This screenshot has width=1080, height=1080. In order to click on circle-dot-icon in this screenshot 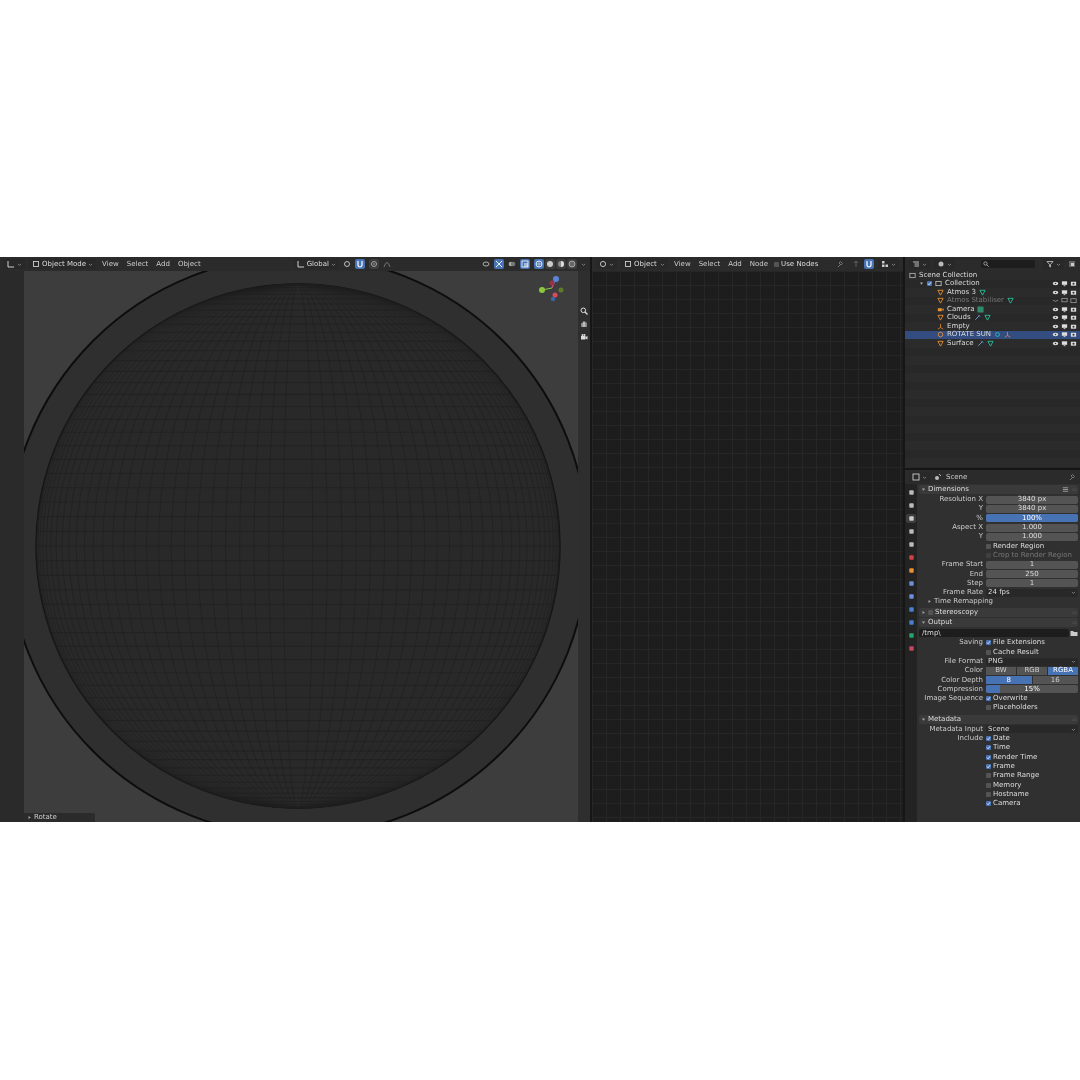, I will do `click(374, 264)`.